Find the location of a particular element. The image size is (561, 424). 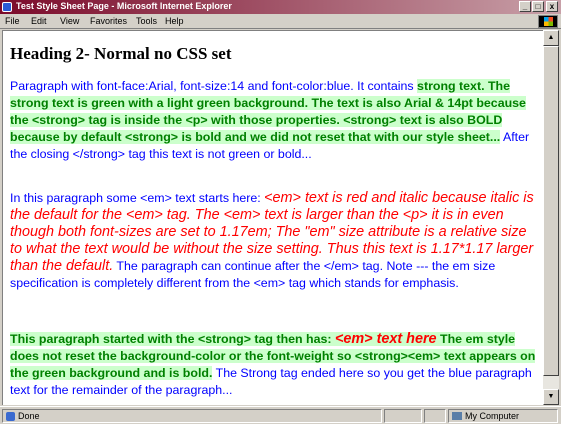

status-cell-zone: My Computer is located at coordinates (503, 416).